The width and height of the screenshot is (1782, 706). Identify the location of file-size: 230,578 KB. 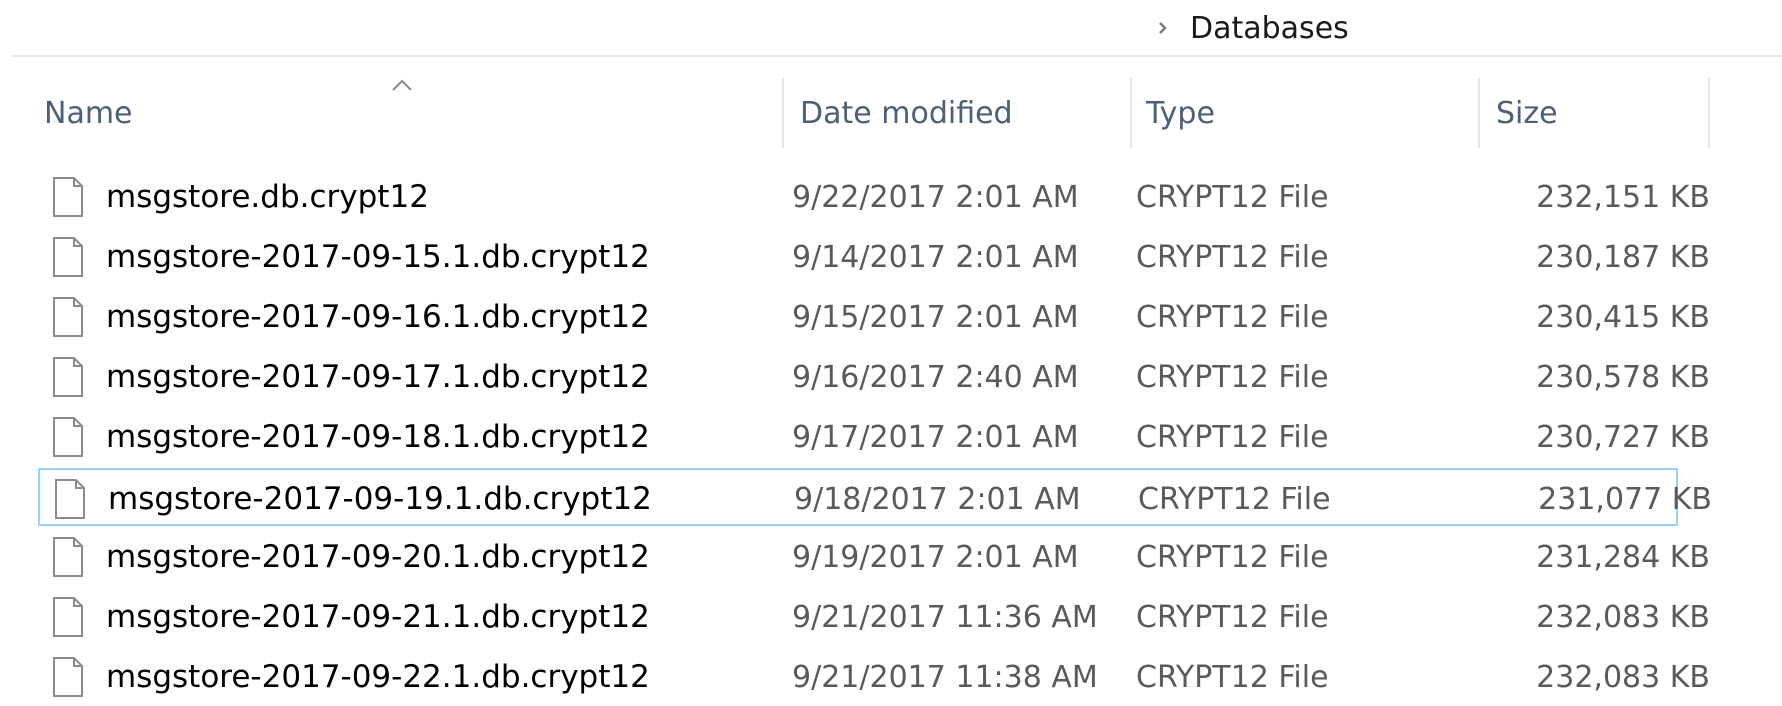
(1623, 377).